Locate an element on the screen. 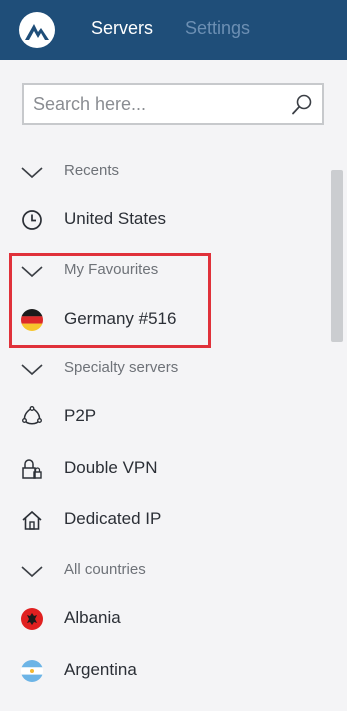 This screenshot has height=711, width=347. list-item-argentina: Argentina is located at coordinates (165, 671).